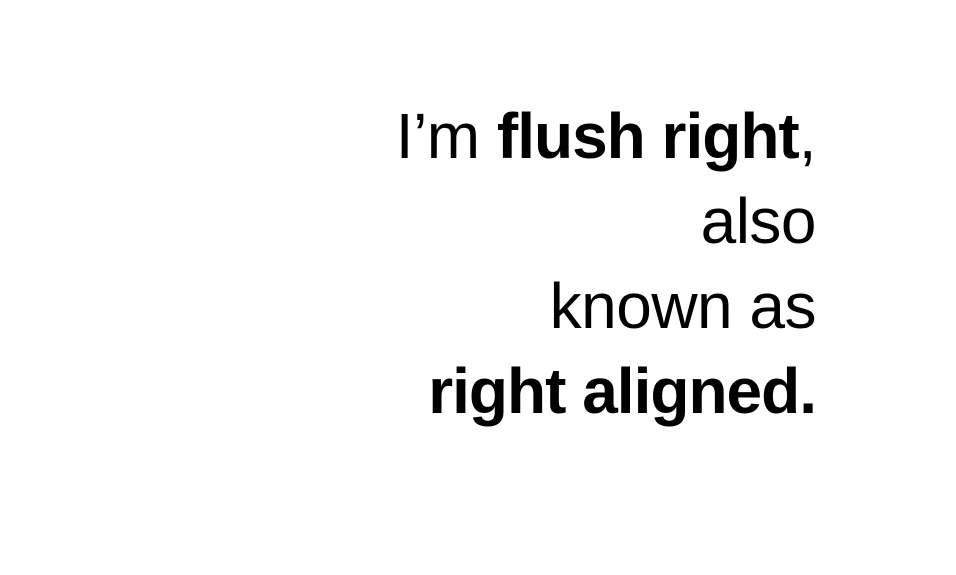 This screenshot has height=575, width=956. Describe the element at coordinates (446, 136) in the screenshot. I see `line-1-prefix: I’m` at that location.